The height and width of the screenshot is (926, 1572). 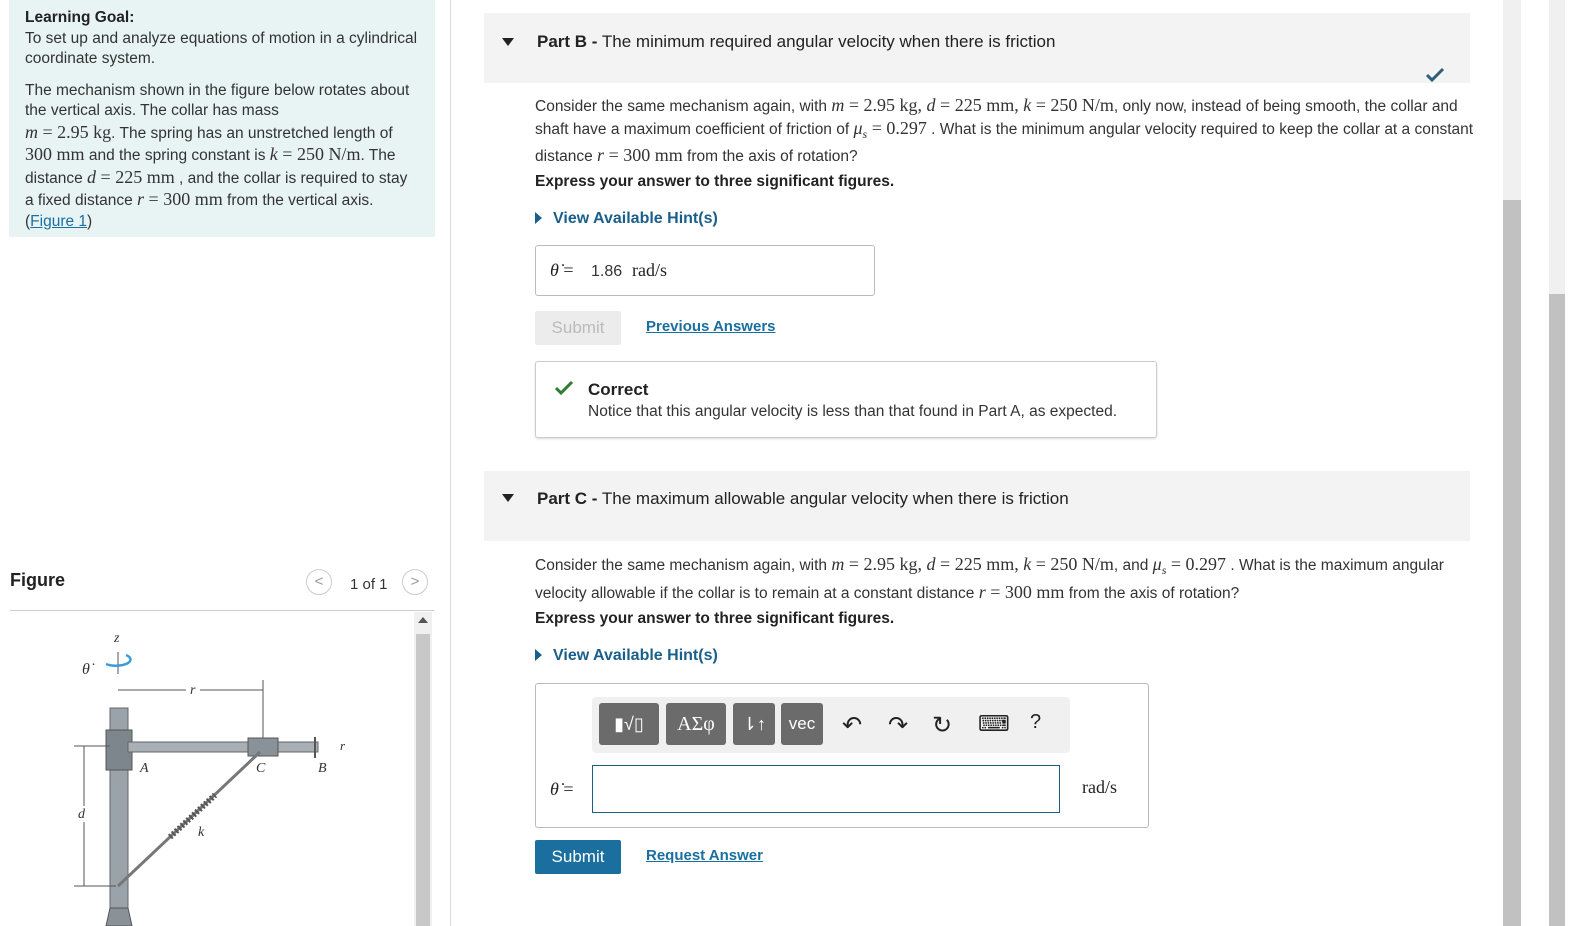 I want to click on vec-button: vec, so click(x=802, y=724).